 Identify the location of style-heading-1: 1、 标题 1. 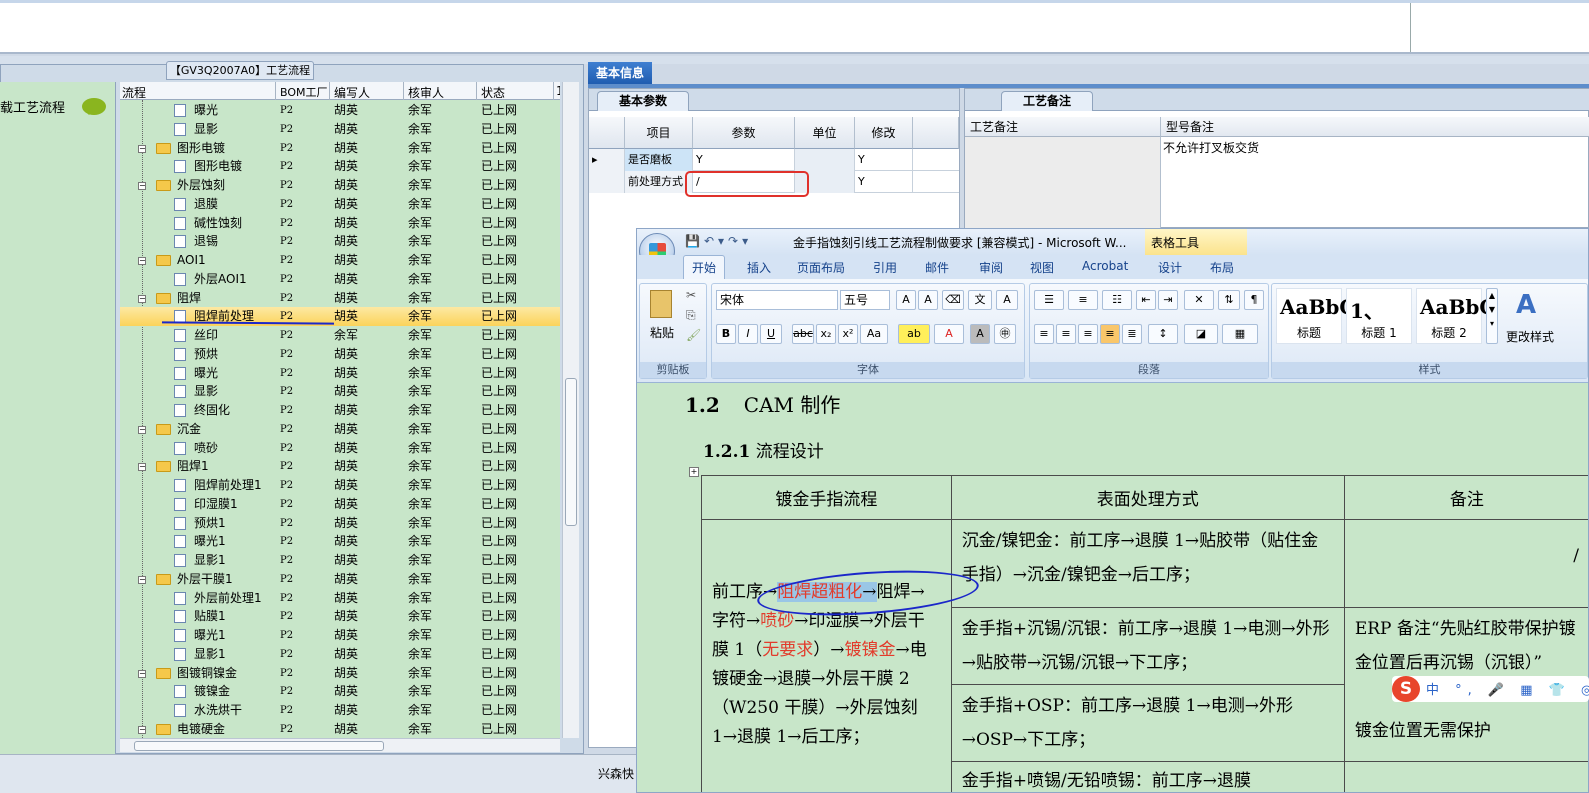
(1379, 316).